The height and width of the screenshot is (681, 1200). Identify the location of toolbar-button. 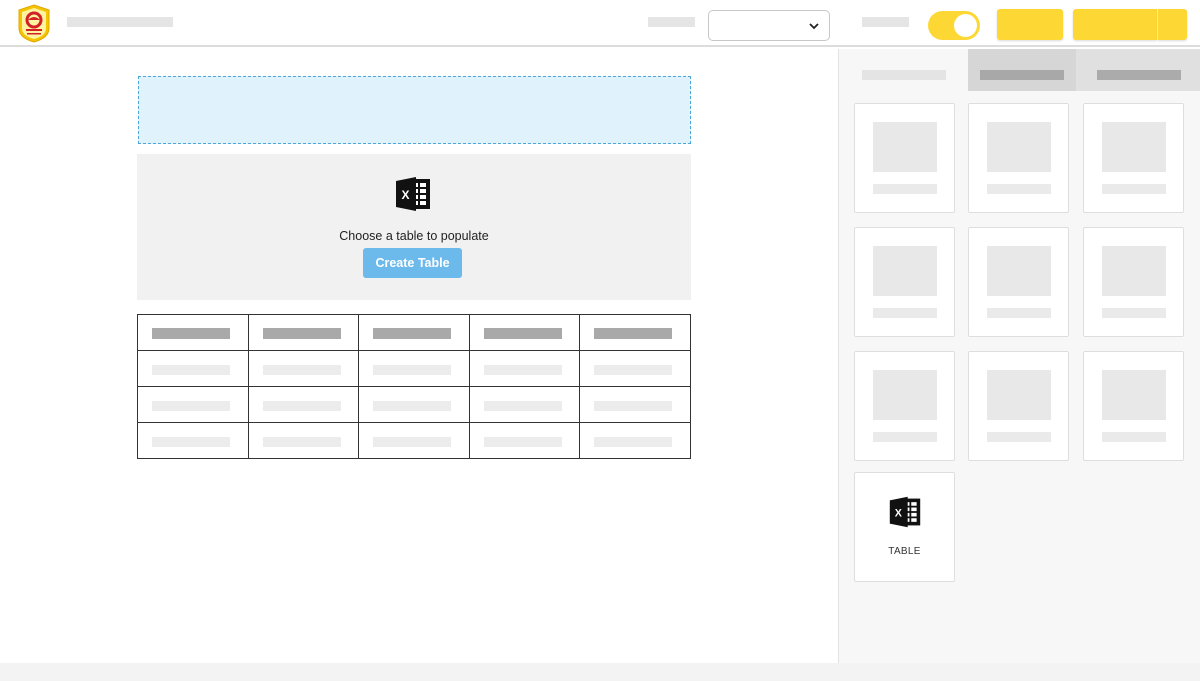
(1030, 24).